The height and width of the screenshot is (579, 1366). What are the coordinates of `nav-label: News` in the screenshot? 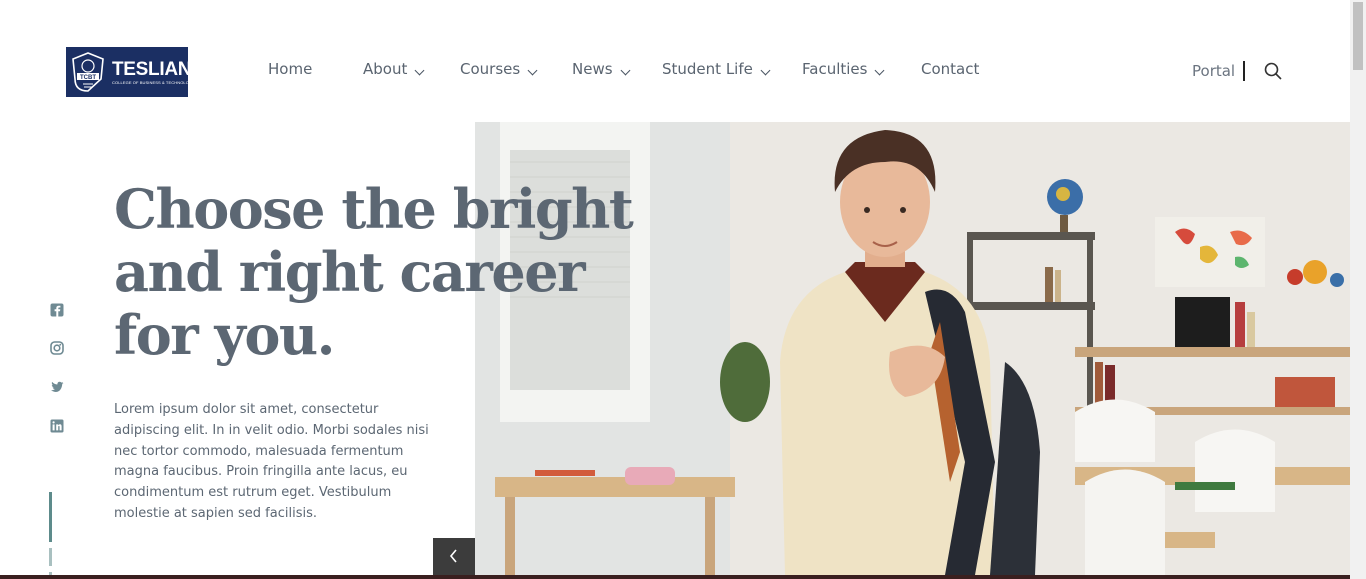 It's located at (592, 69).